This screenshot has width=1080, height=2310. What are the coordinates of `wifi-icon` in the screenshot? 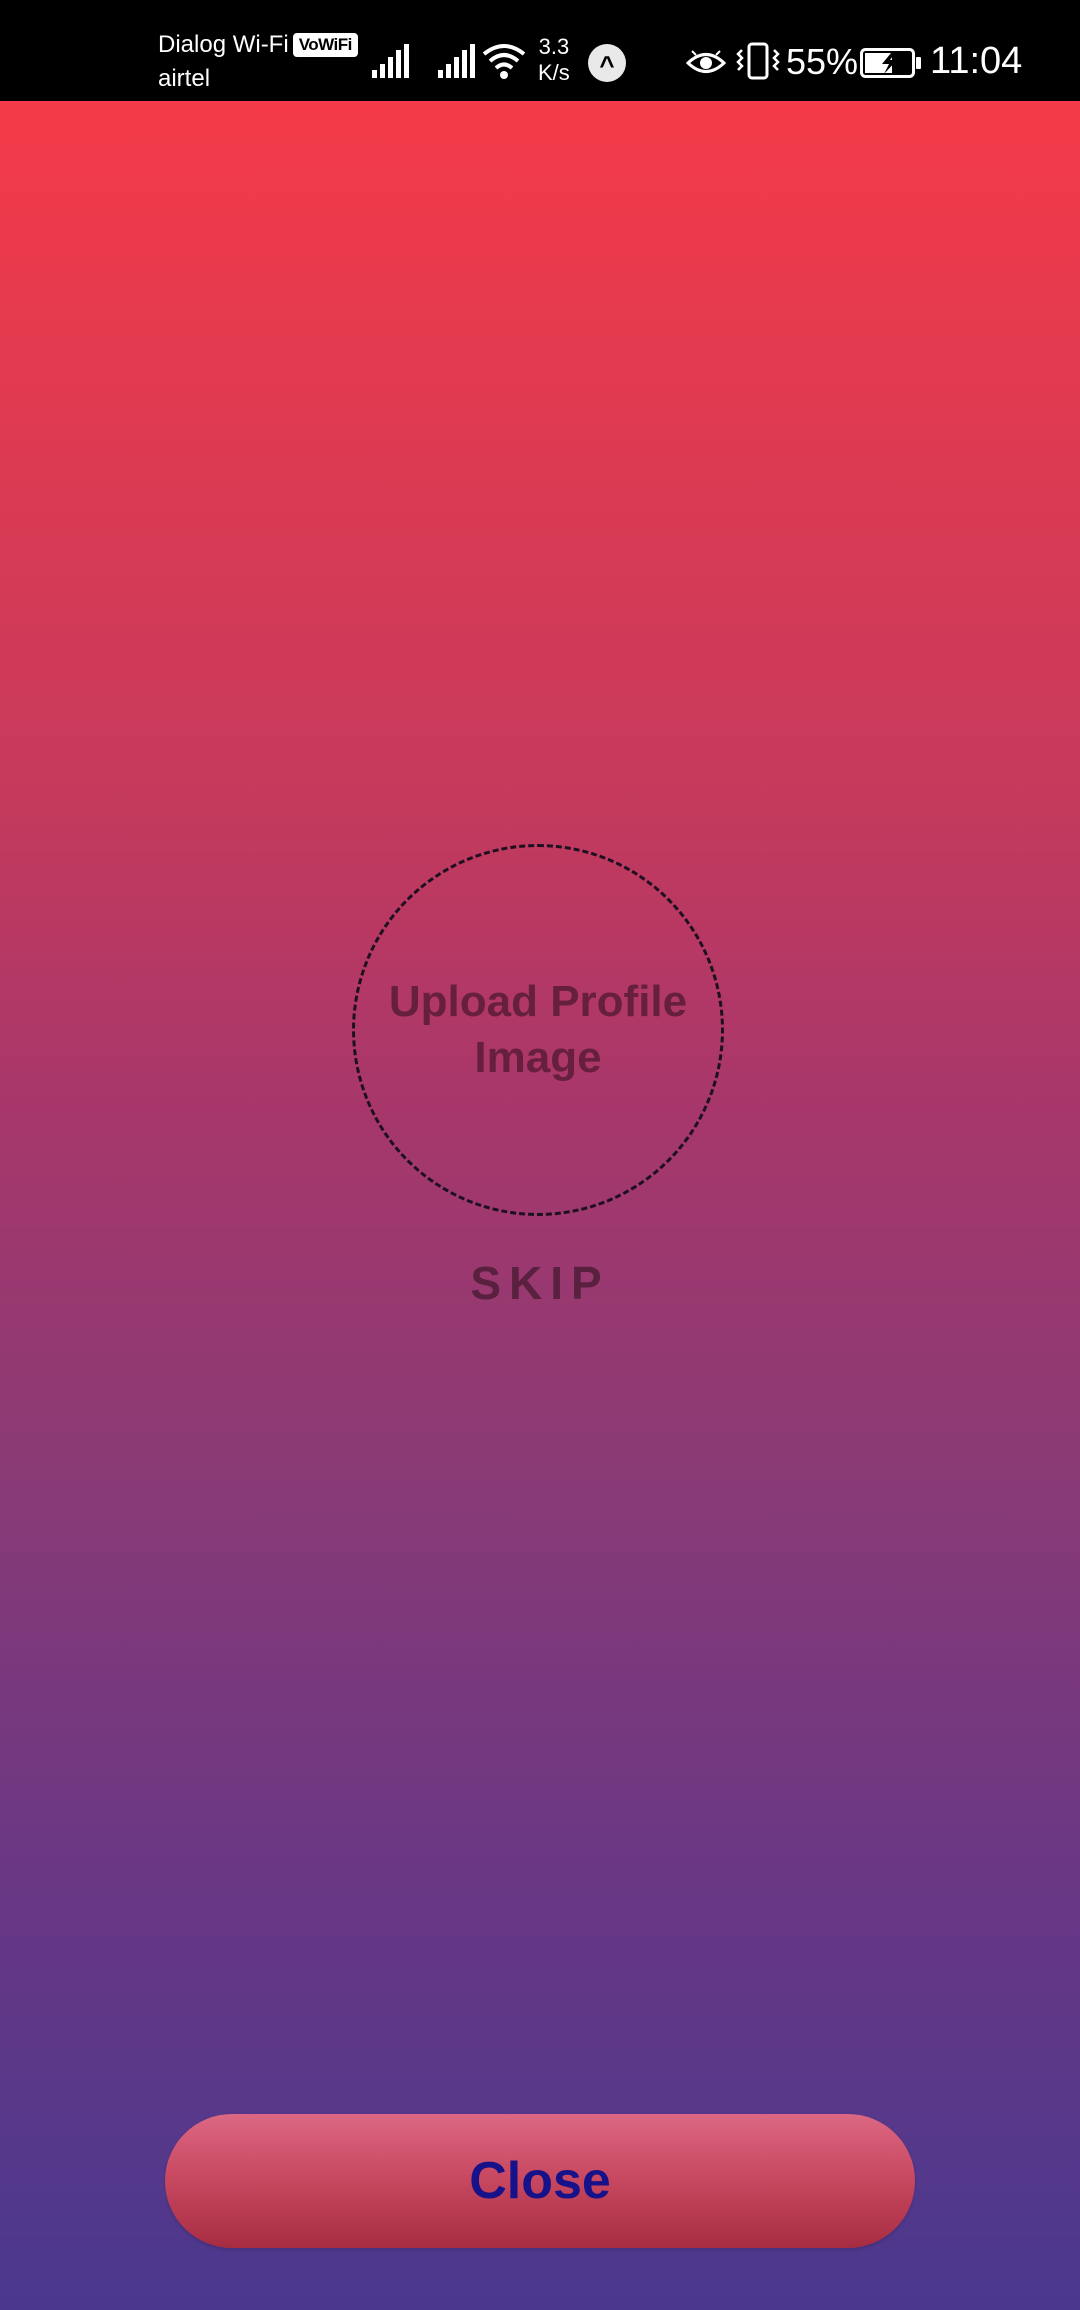 It's located at (504, 61).